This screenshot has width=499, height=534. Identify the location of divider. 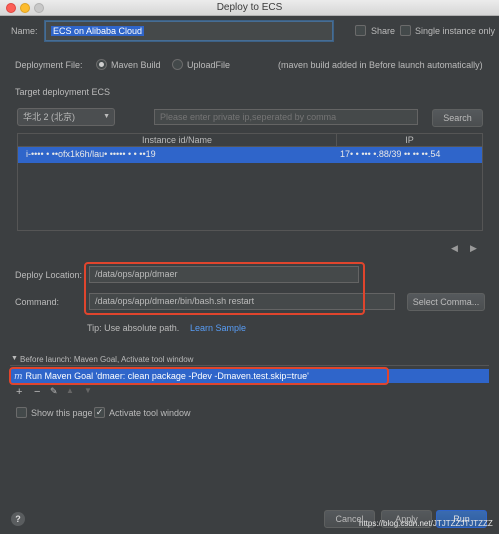
(249, 365).